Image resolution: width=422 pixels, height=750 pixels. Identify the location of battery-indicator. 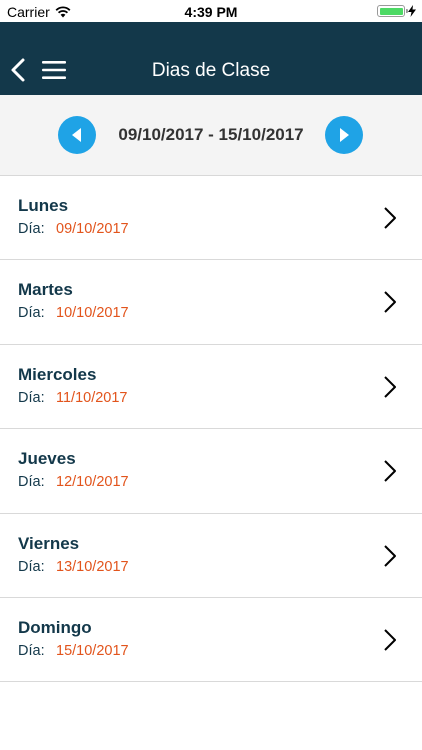
(396, 11).